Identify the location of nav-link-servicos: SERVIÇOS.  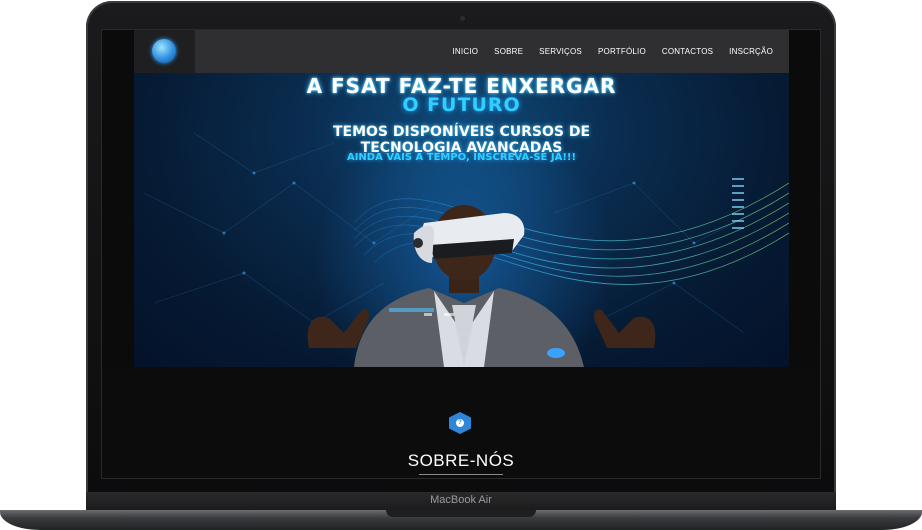
(560, 51).